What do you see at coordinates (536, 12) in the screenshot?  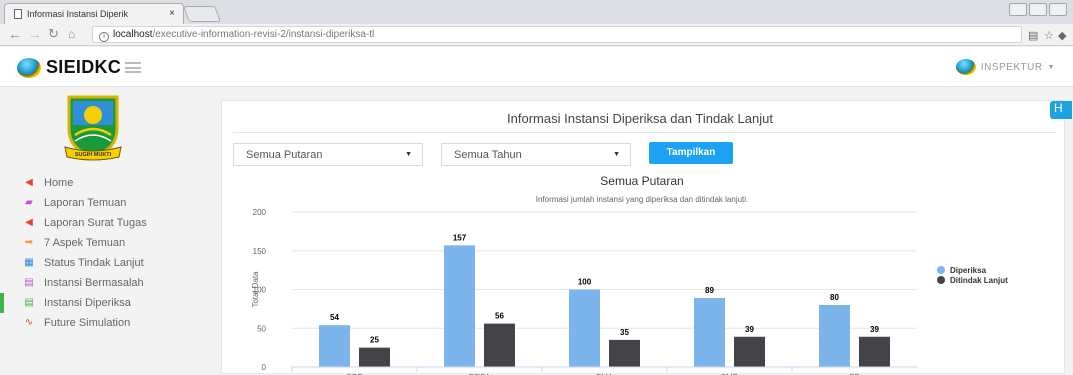 I see `browser-tab-bar: Informasi Instansi Diperik ×` at bounding box center [536, 12].